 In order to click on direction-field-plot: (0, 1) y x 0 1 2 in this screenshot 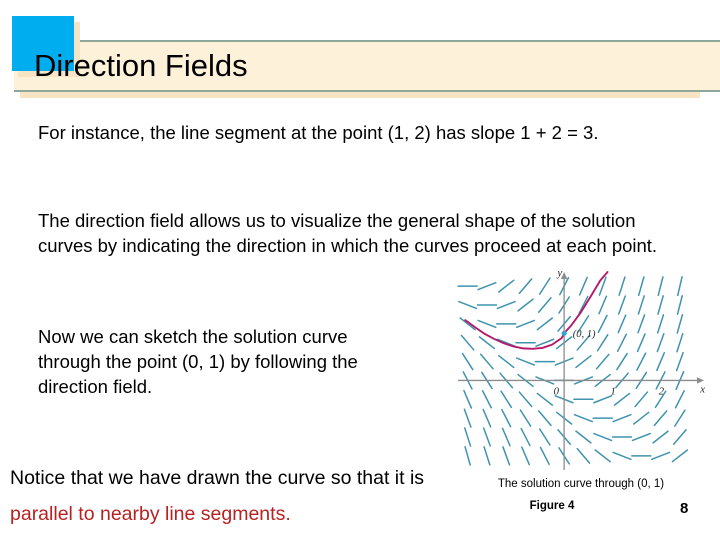, I will do `click(581, 368)`.